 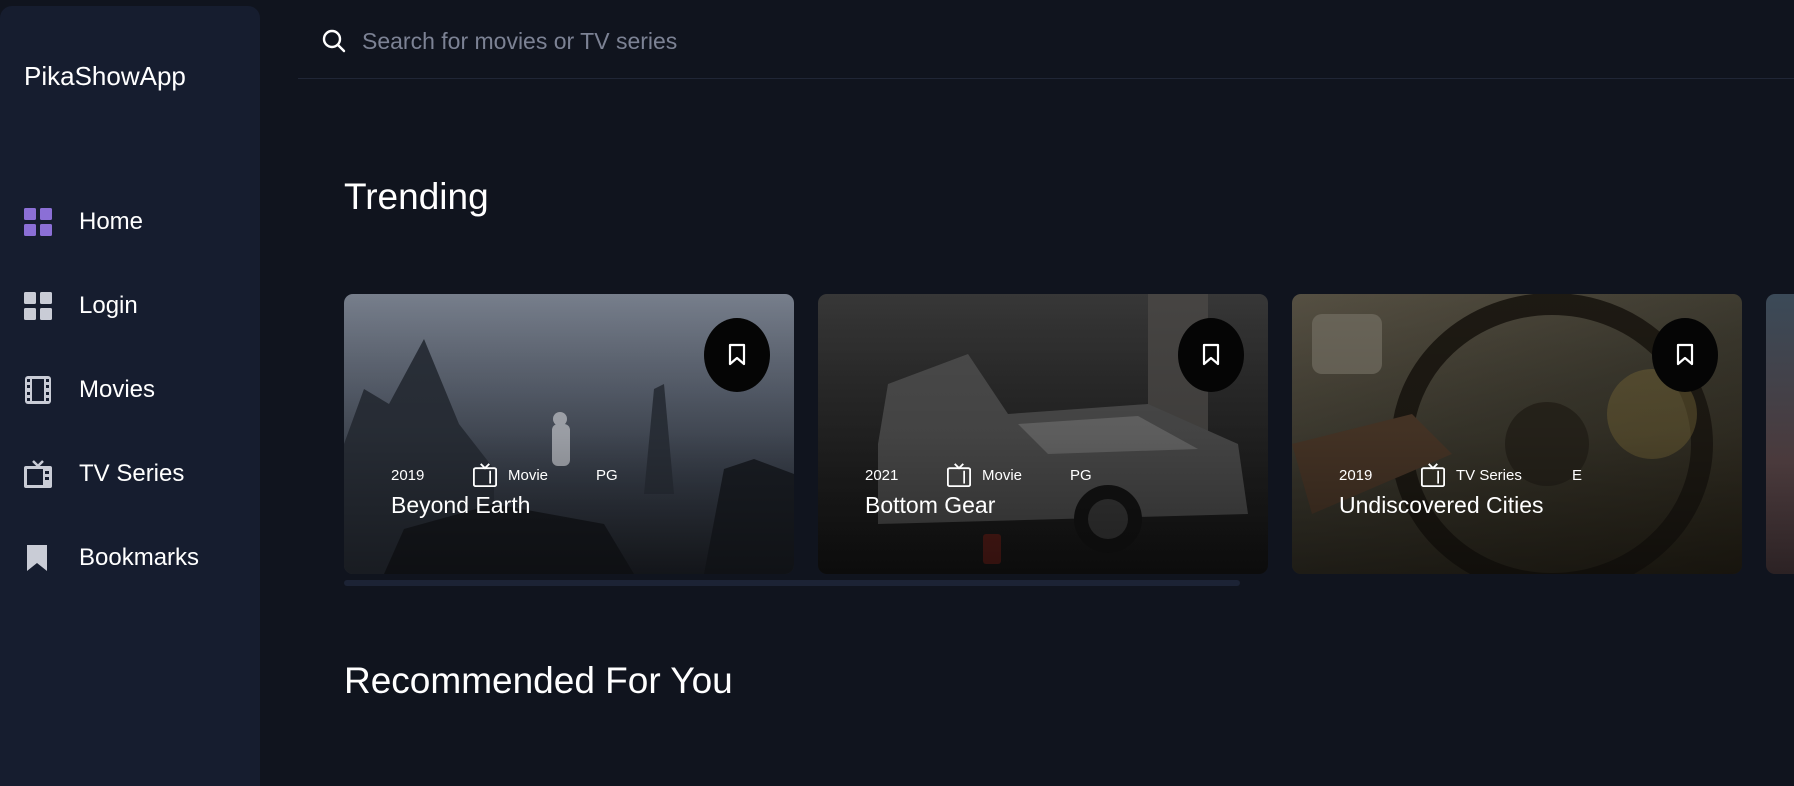 I want to click on card-rating: E, so click(x=1577, y=475).